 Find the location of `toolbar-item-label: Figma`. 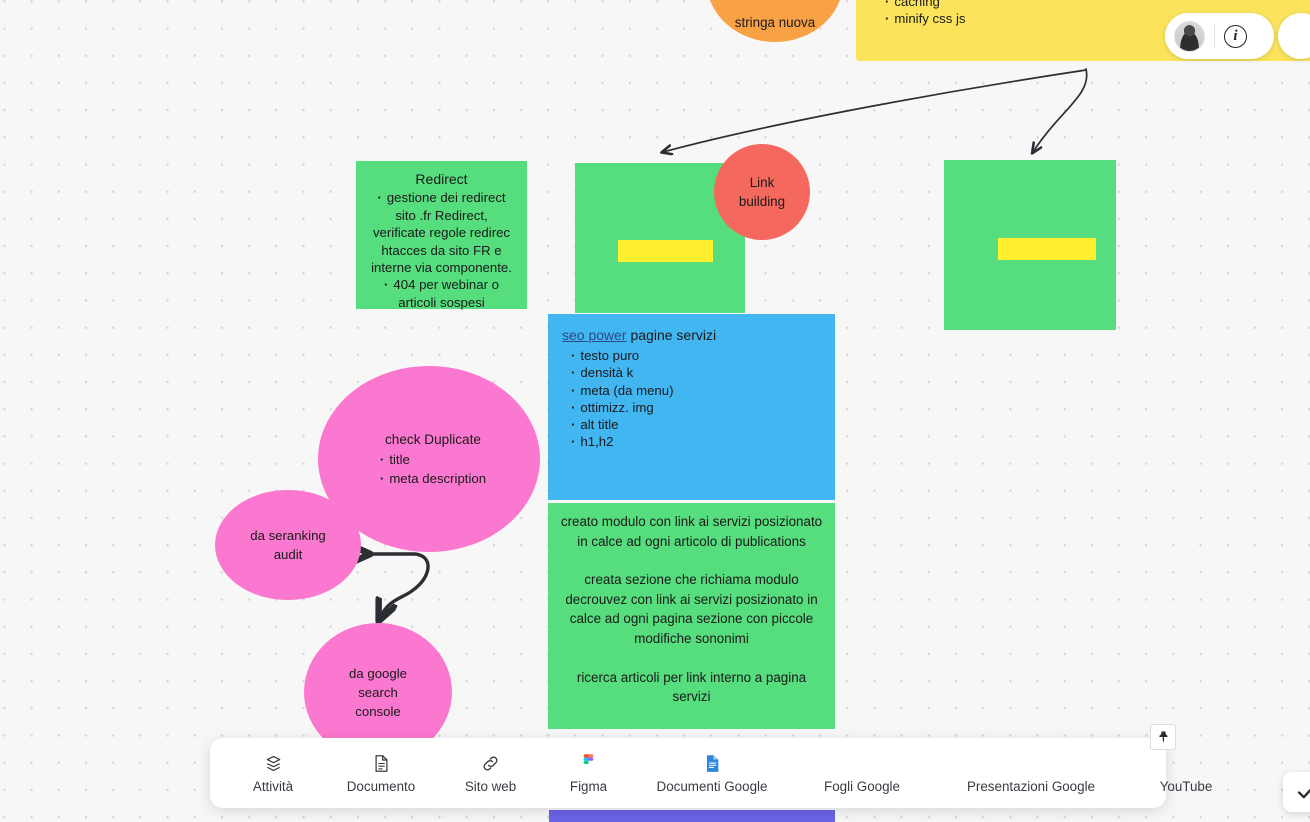

toolbar-item-label: Figma is located at coordinates (588, 786).